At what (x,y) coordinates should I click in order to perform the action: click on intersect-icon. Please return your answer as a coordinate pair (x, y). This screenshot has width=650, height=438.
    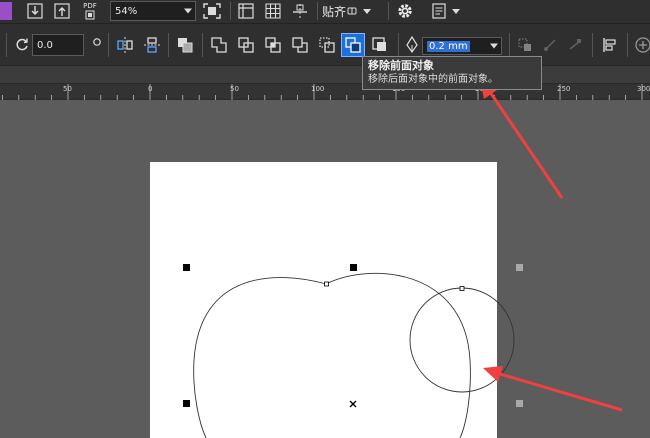
    Looking at the image, I should click on (273, 45).